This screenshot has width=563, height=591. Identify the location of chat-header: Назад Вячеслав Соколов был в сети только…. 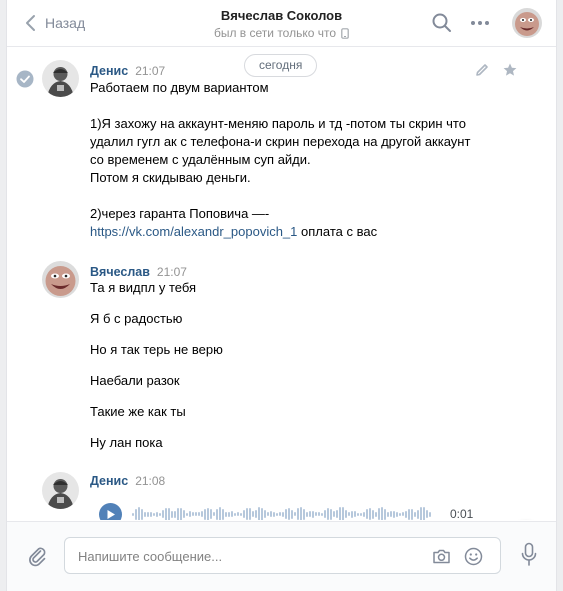
(281, 23).